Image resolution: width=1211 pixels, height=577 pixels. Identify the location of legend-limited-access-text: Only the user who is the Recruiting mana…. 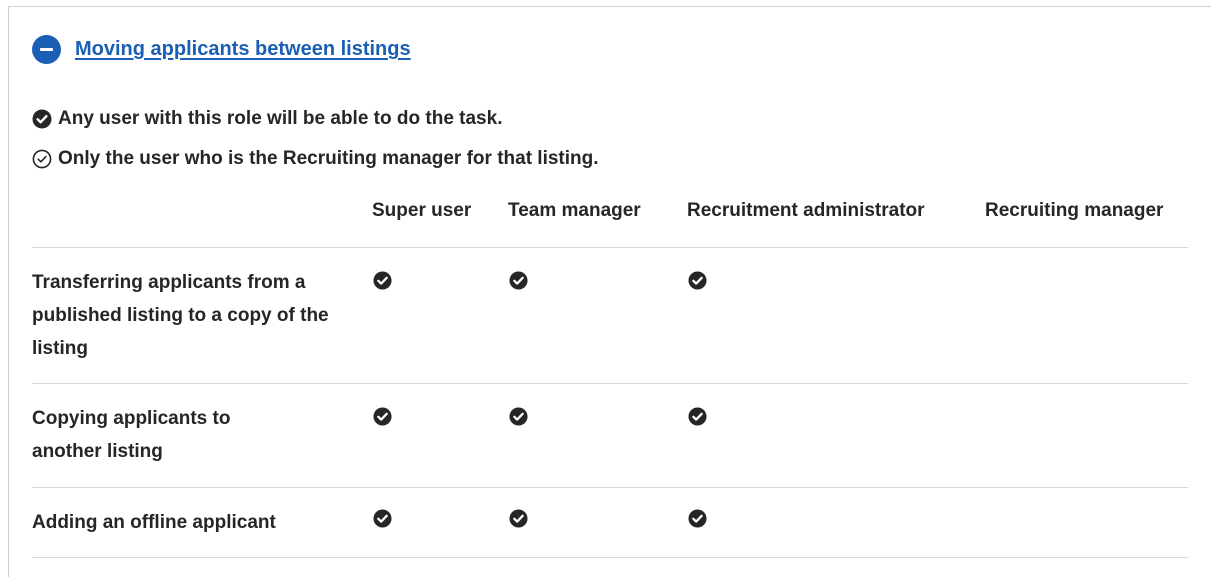
(328, 158).